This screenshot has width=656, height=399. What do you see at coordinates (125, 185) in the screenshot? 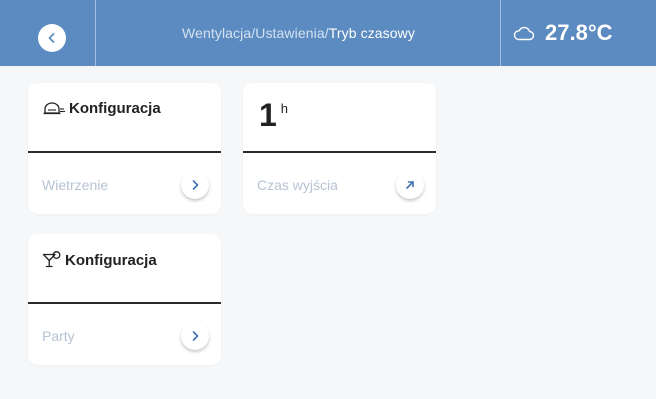
I see `card-footer: Wietrzenie` at bounding box center [125, 185].